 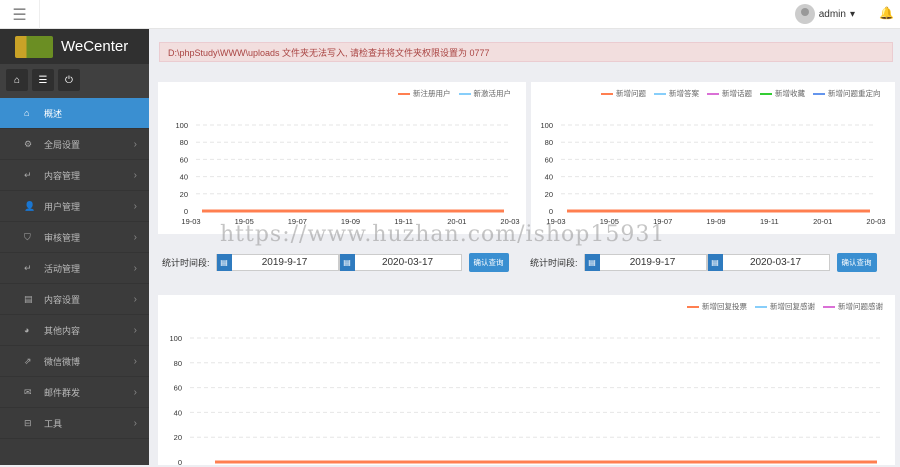 I want to click on avatar, so click(x=804, y=14).